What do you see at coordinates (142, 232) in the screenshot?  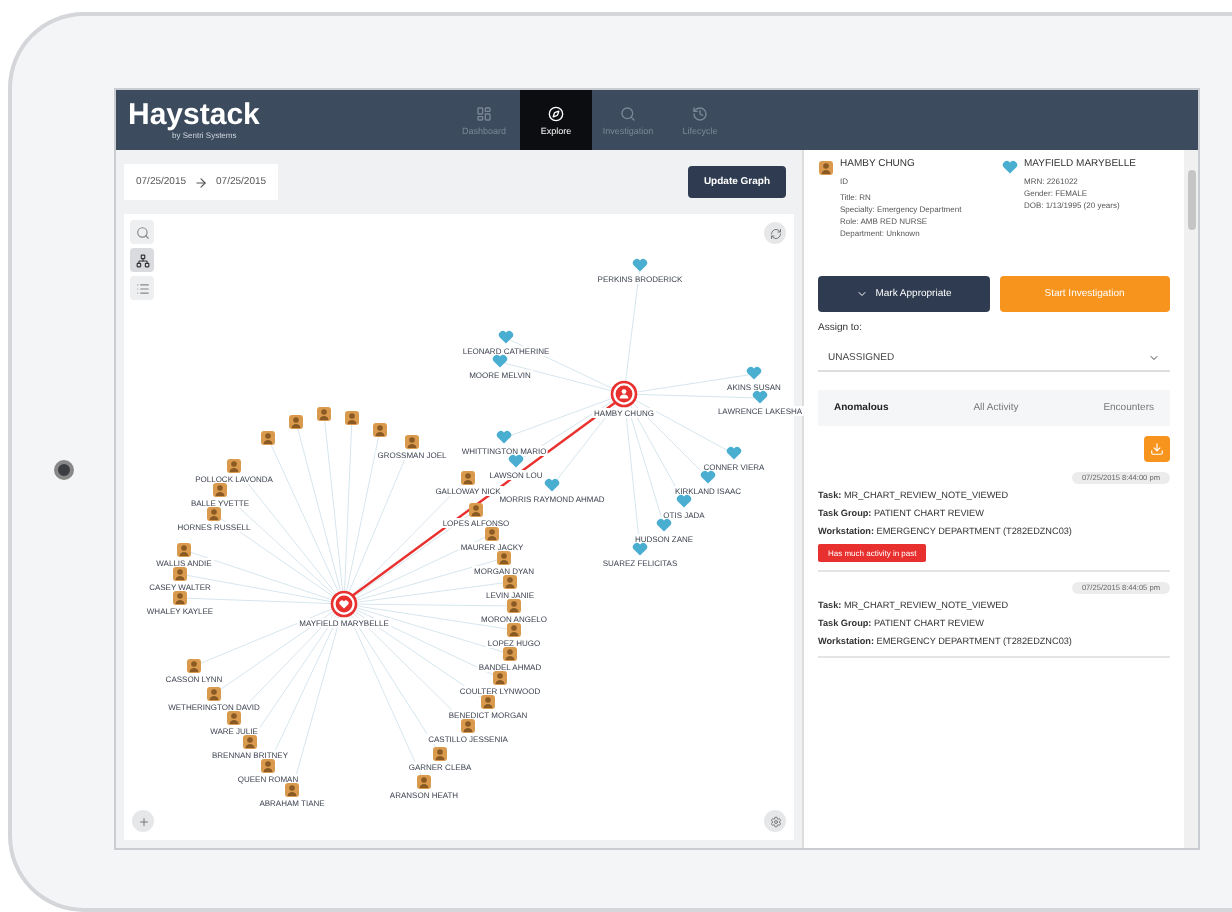 I see `search-icon` at bounding box center [142, 232].